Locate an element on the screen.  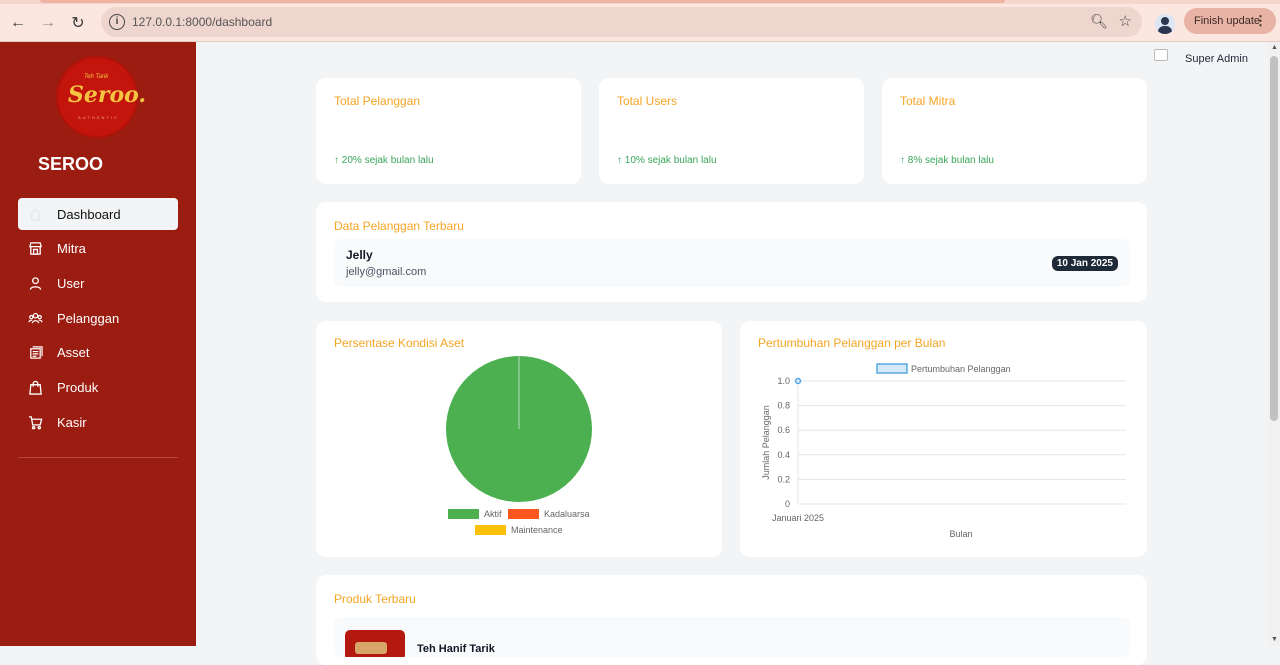
stat-card-users: Total Users ↑ 10% sejak bulan lalu is located at coordinates (731, 131).